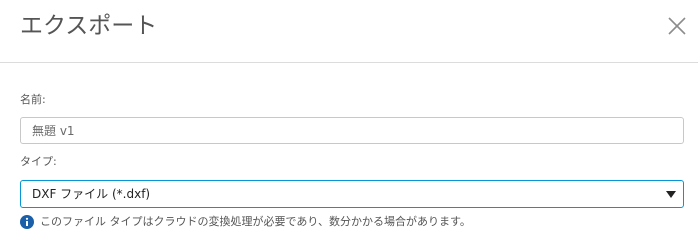  Describe the element at coordinates (352, 194) in the screenshot. I see `file-type-select: DXF ファイル (*.dxf)` at that location.